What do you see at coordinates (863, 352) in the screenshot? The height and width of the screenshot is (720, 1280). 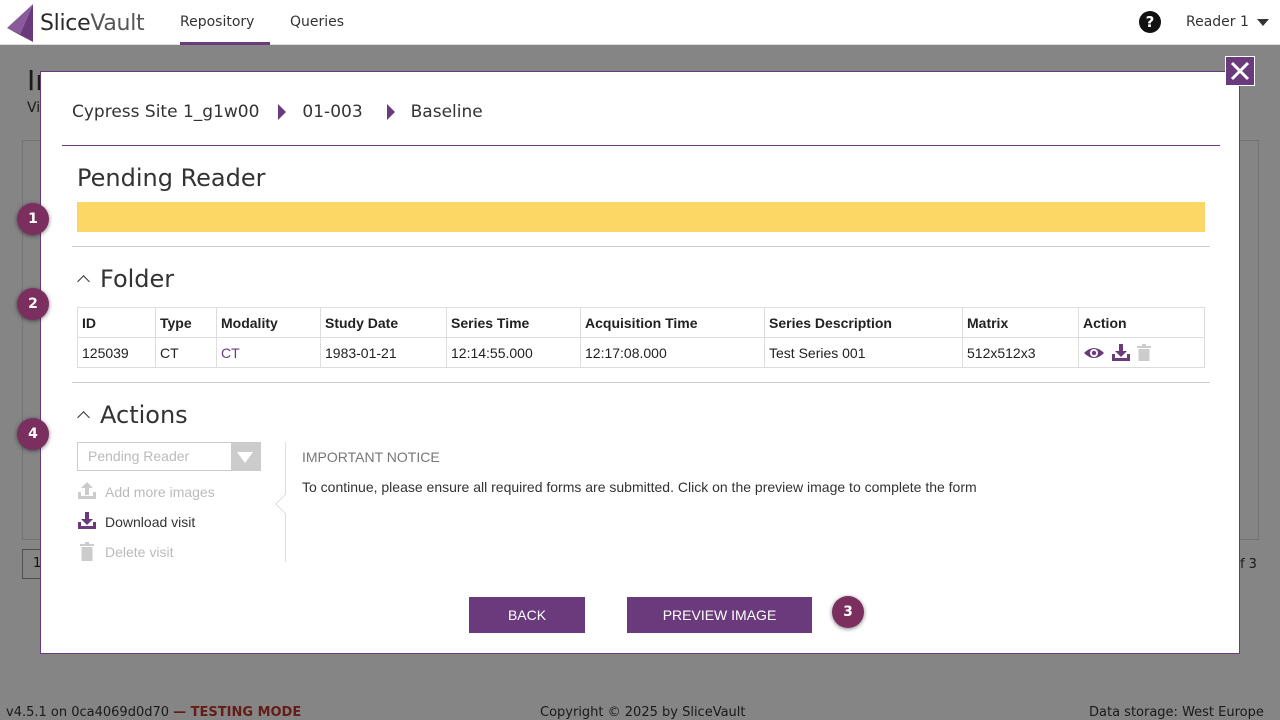 I see `cell-series-description: Test Series 001` at bounding box center [863, 352].